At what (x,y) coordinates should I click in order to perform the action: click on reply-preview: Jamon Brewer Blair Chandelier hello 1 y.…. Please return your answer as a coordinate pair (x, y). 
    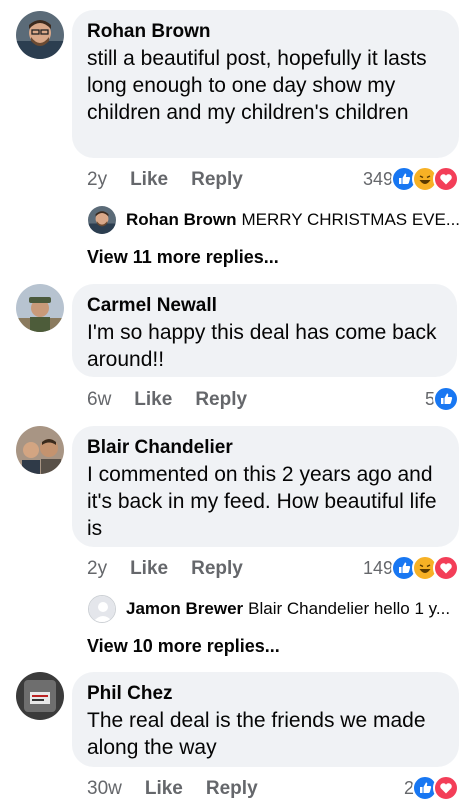
    Looking at the image, I should click on (269, 609).